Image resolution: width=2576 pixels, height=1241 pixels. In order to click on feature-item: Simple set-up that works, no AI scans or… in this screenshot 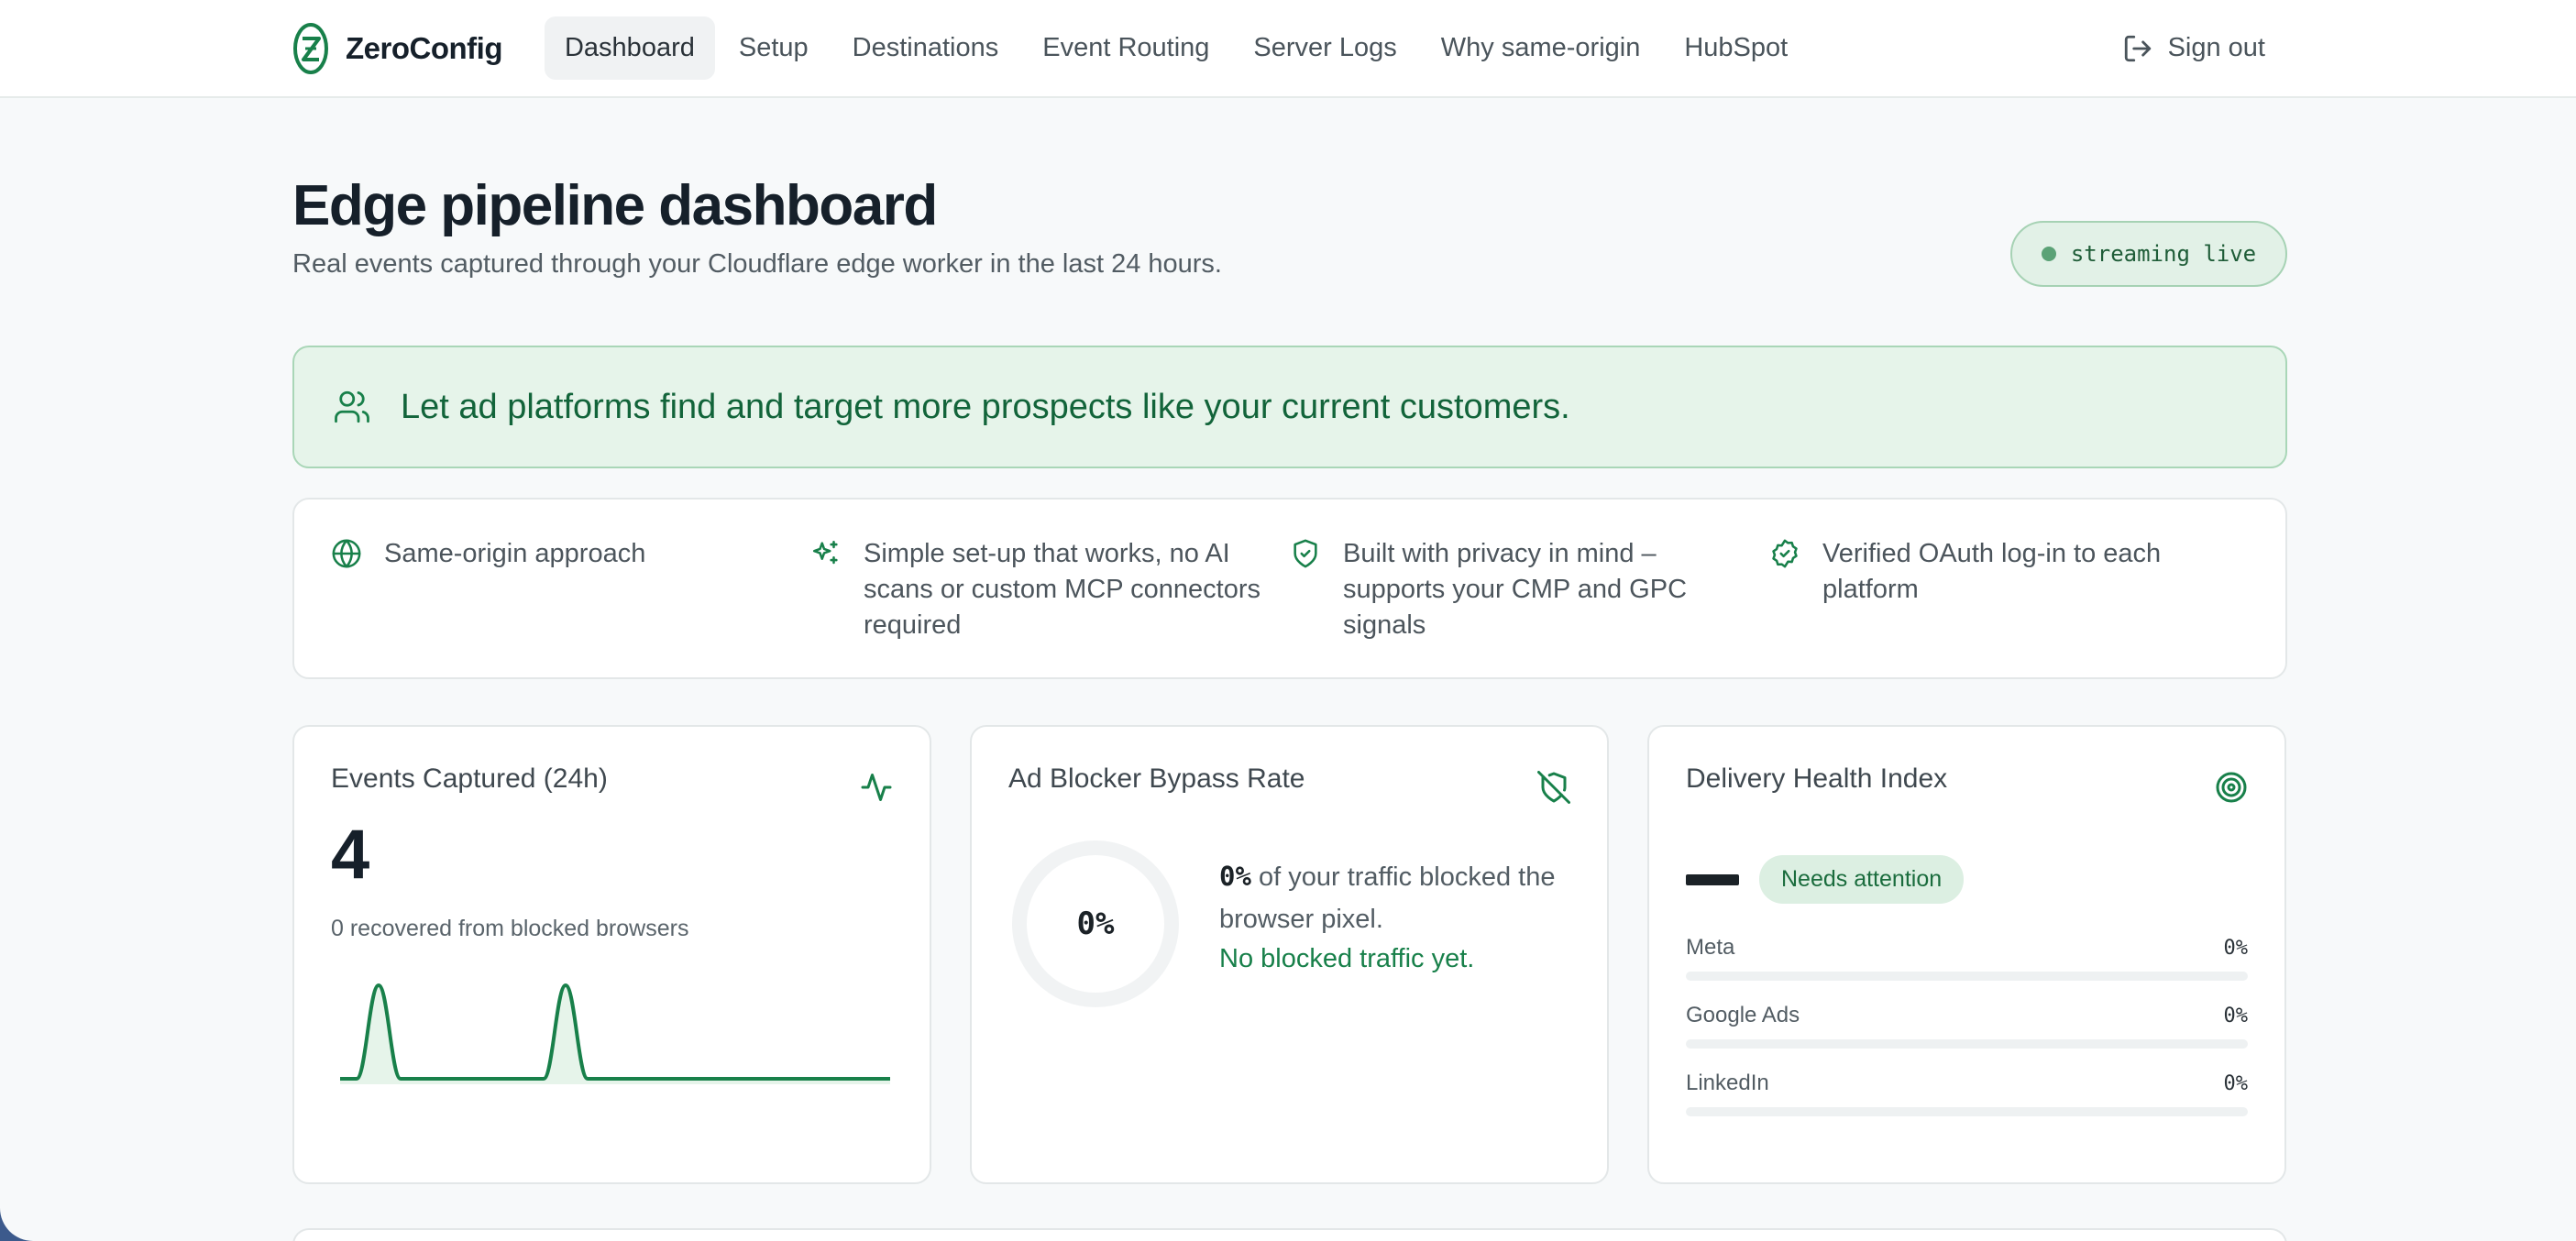, I will do `click(1050, 606)`.